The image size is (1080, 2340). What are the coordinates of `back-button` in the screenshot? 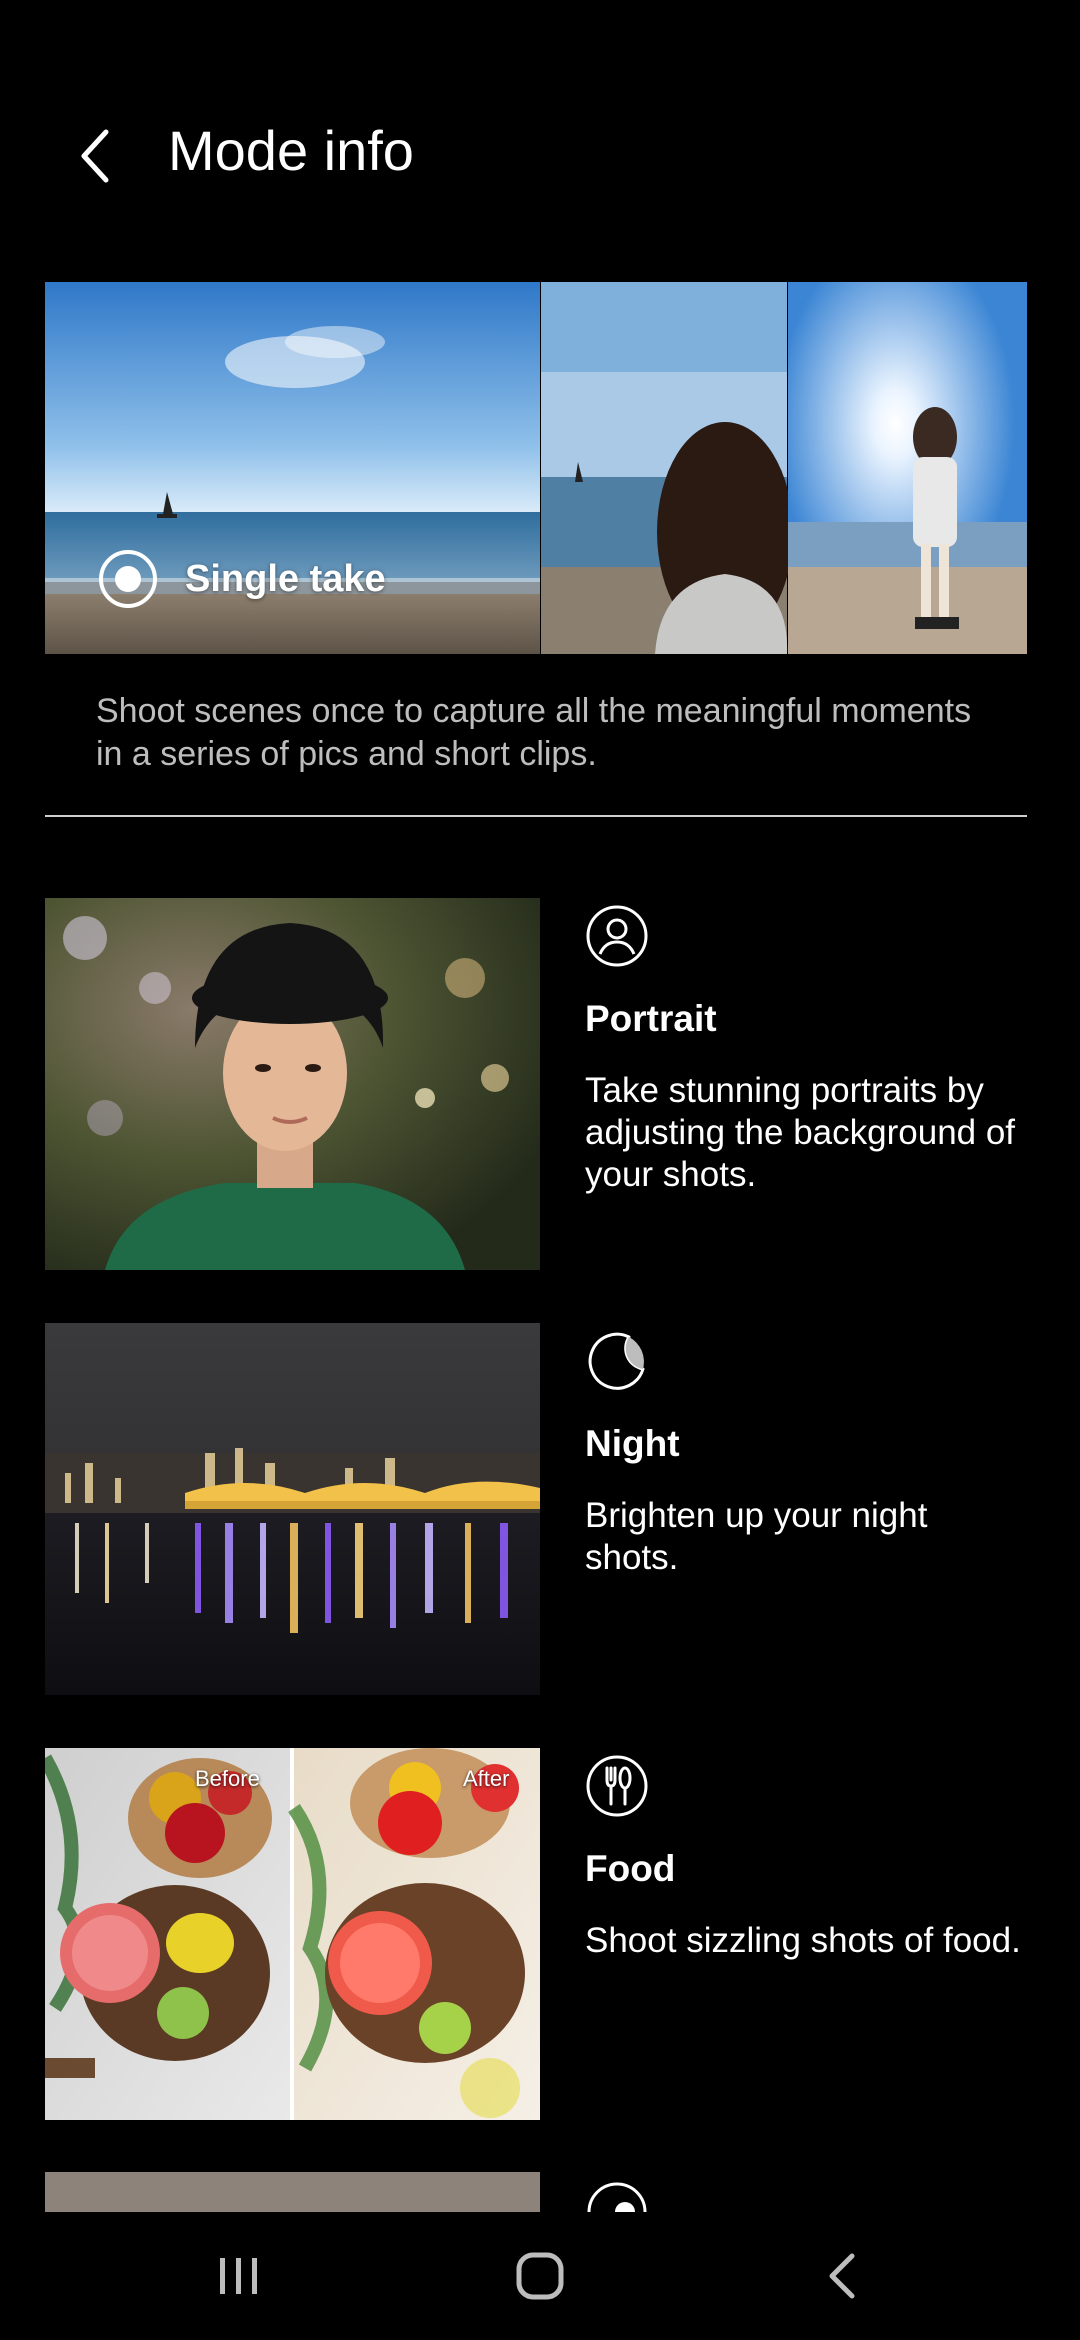 It's located at (98, 156).